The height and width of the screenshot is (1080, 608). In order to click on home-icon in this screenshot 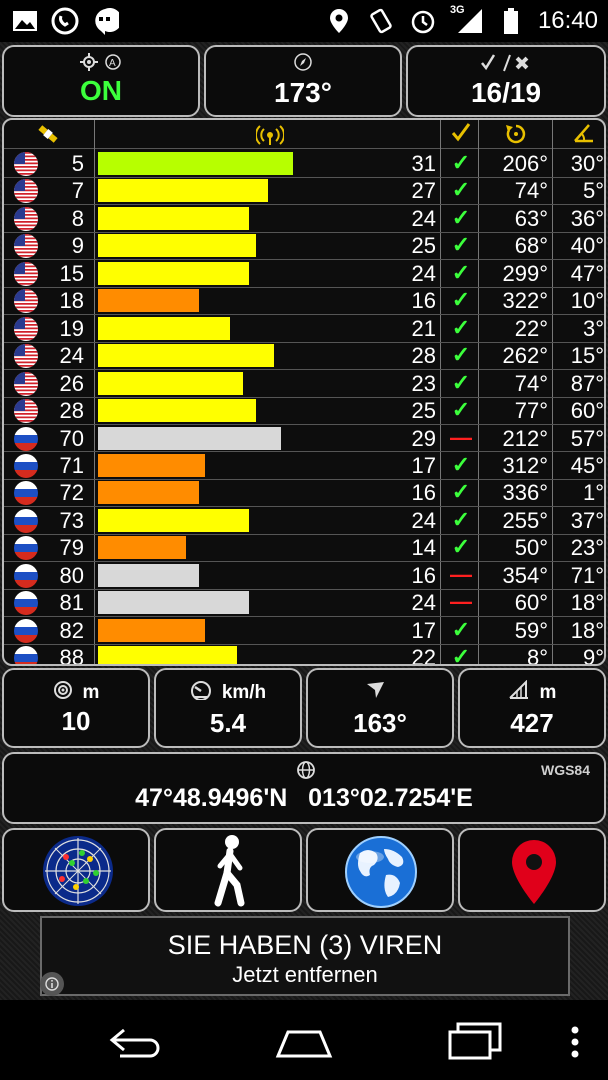, I will do `click(304, 1044)`.